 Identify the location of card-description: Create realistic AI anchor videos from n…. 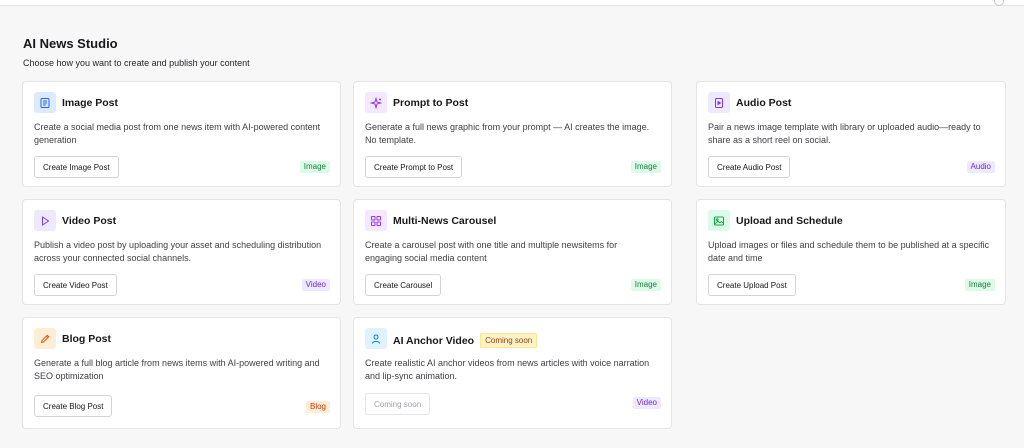
(507, 369).